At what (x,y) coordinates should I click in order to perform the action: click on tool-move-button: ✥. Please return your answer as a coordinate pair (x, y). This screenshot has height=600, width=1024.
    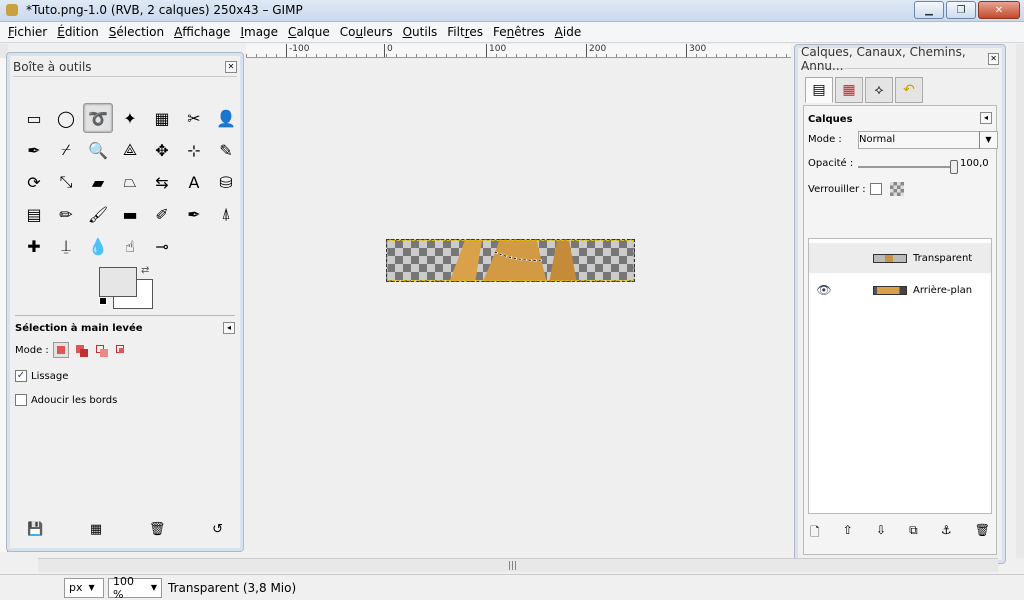
    Looking at the image, I should click on (162, 150).